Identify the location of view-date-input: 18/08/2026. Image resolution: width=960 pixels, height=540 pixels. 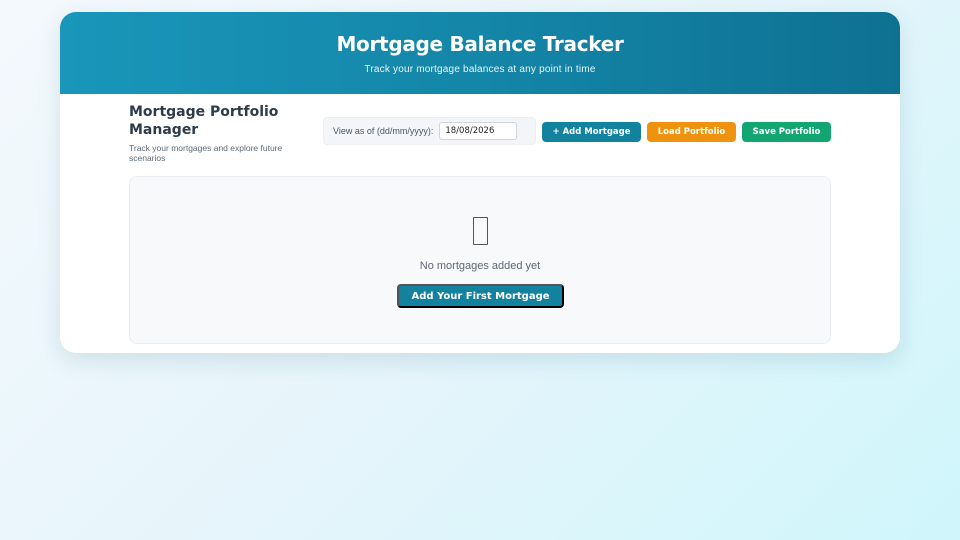
(478, 131).